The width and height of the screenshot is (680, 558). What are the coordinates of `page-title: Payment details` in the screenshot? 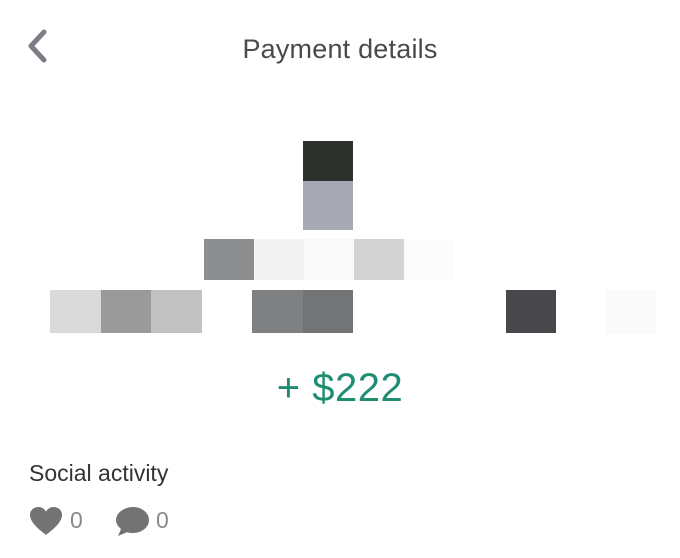 It's located at (340, 49).